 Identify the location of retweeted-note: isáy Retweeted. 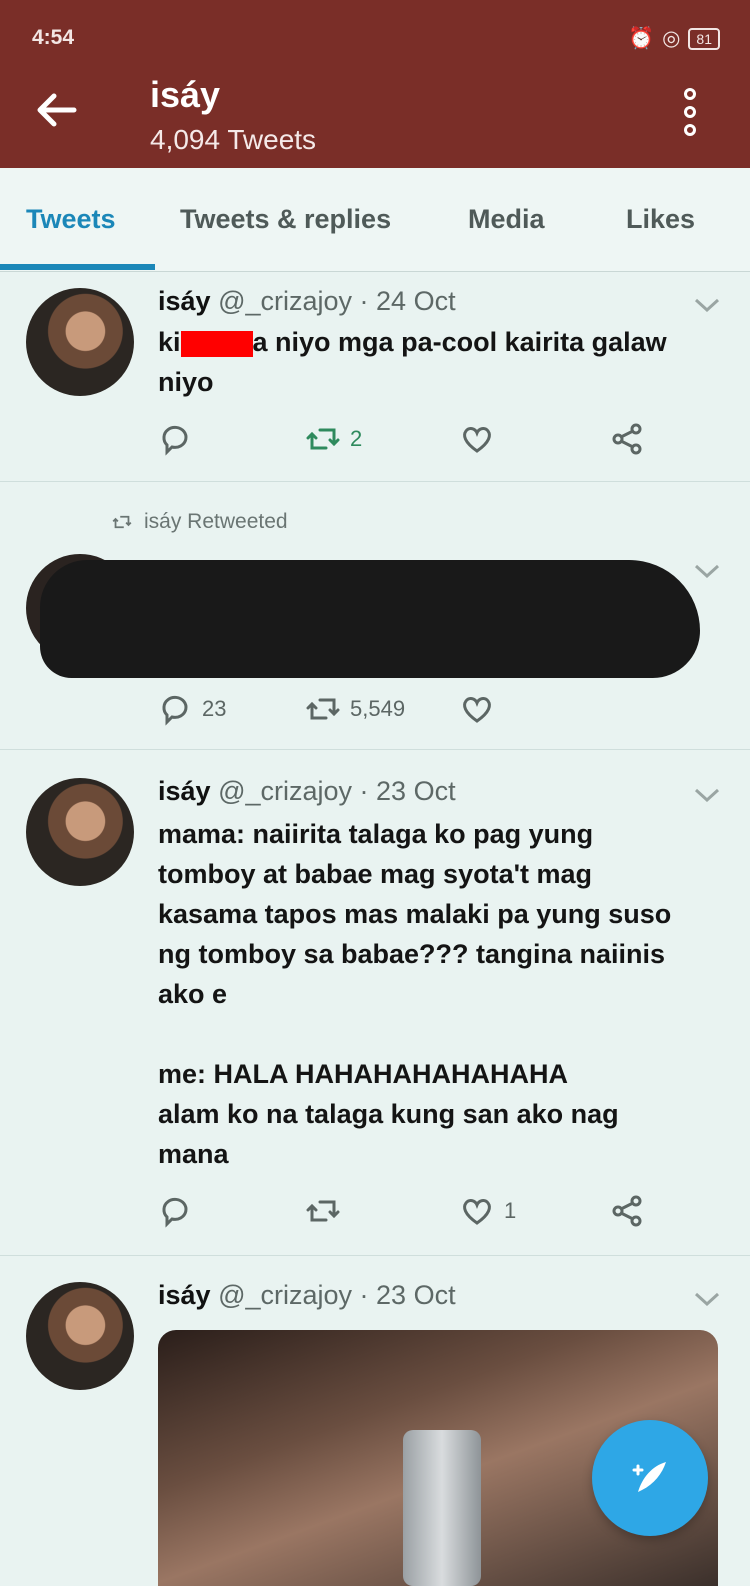
(199, 522).